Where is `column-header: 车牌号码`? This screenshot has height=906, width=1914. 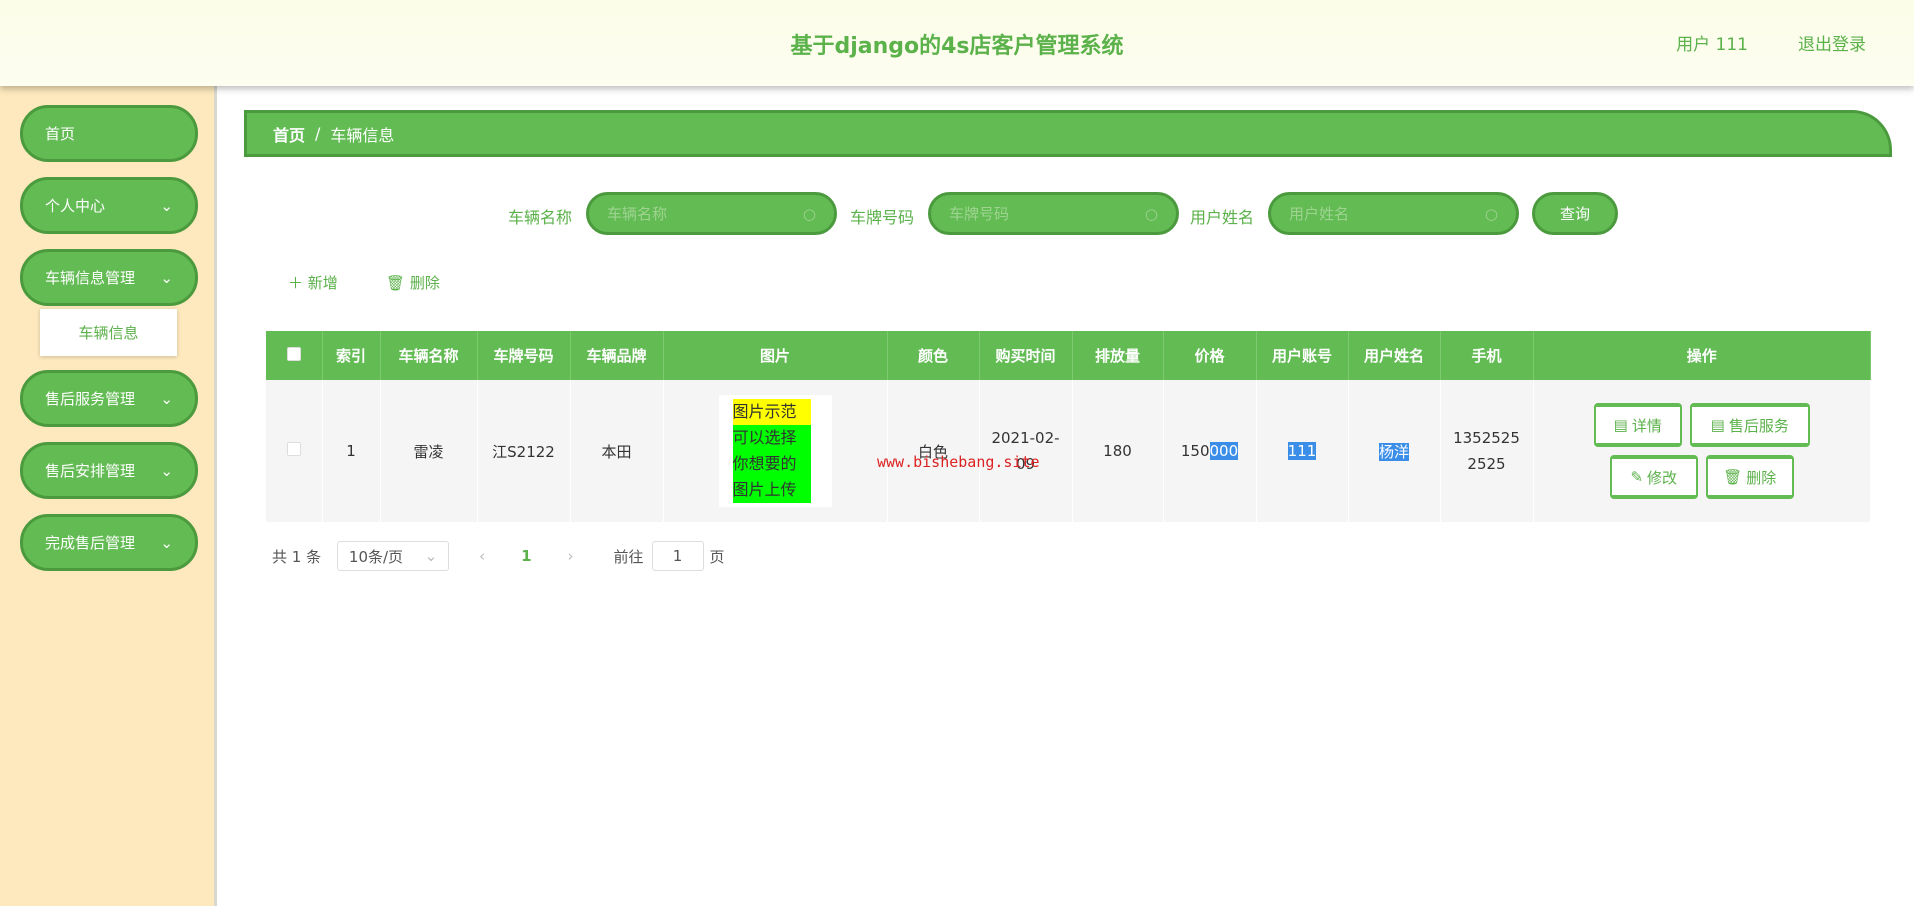 column-header: 车牌号码 is located at coordinates (524, 355).